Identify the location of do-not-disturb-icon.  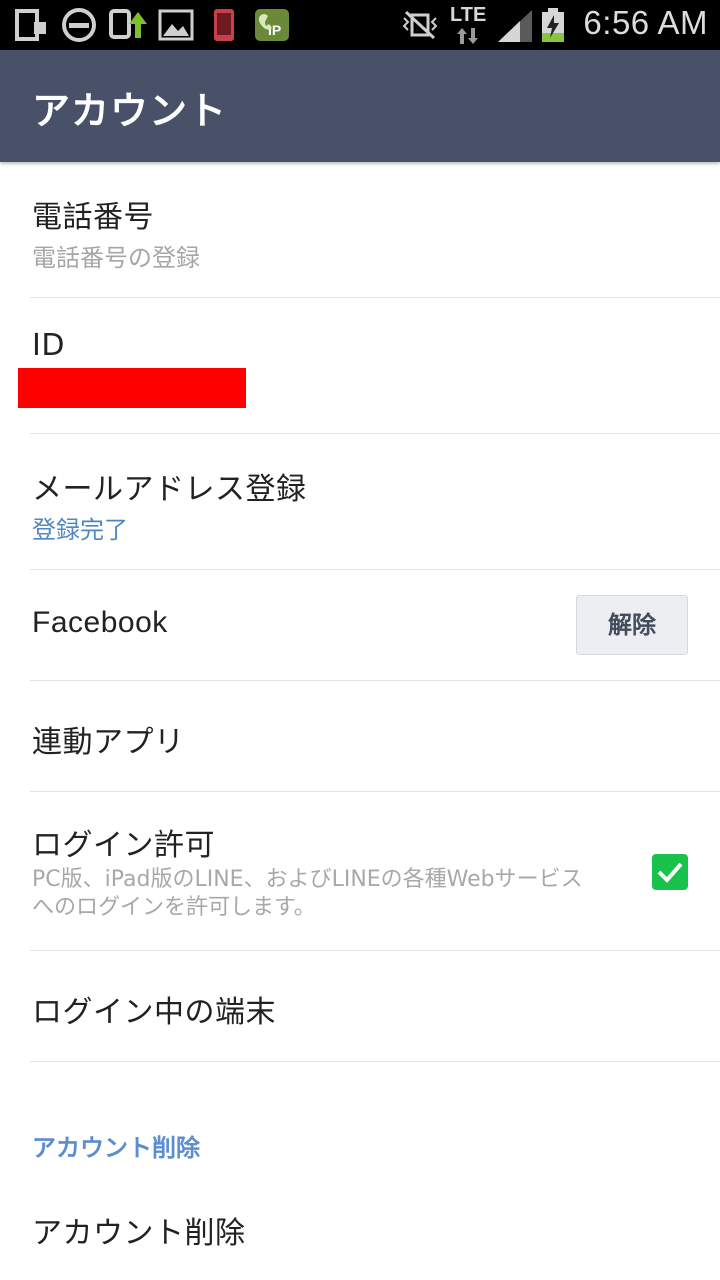
(79, 25).